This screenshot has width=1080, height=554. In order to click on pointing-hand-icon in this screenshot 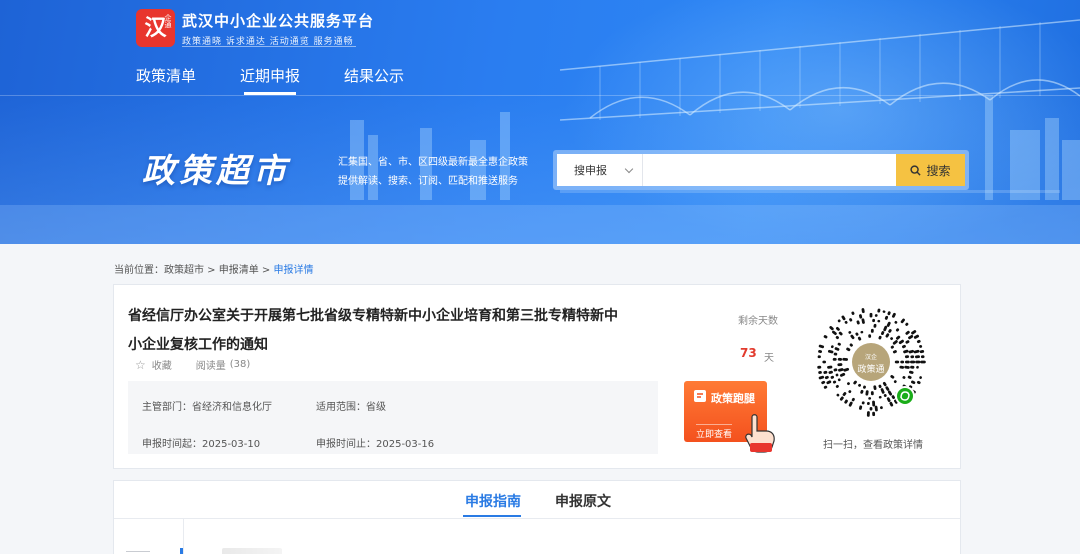, I will do `click(760, 433)`.